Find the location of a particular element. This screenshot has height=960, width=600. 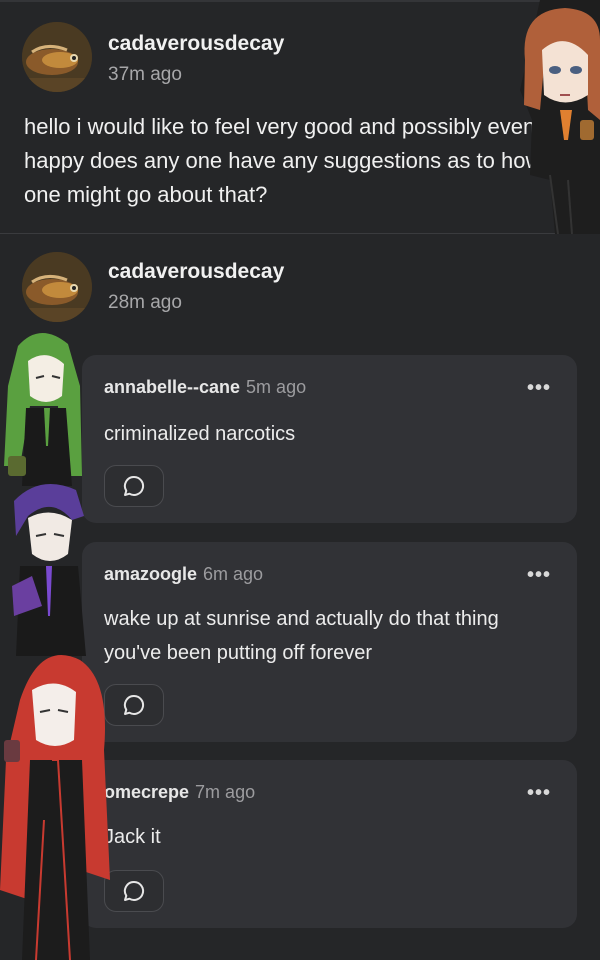

post-timestamp: 37m ago is located at coordinates (145, 74).